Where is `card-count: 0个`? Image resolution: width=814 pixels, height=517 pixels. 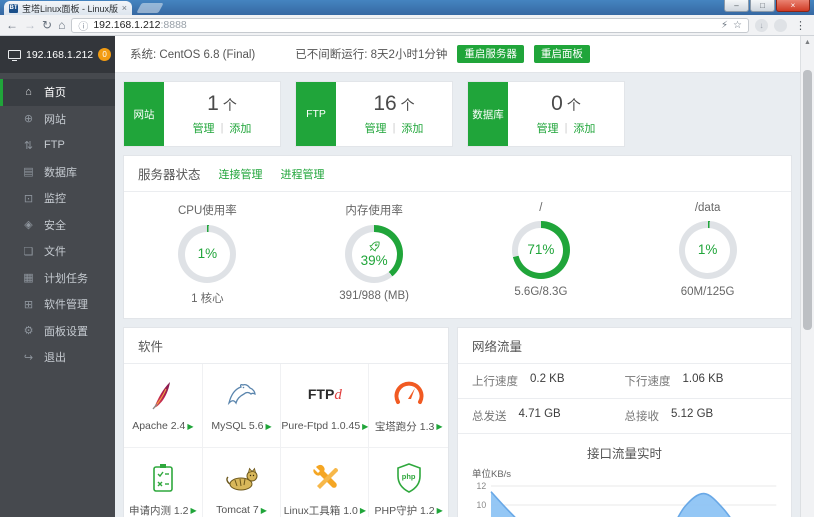
card-count: 0个 is located at coordinates (566, 103).